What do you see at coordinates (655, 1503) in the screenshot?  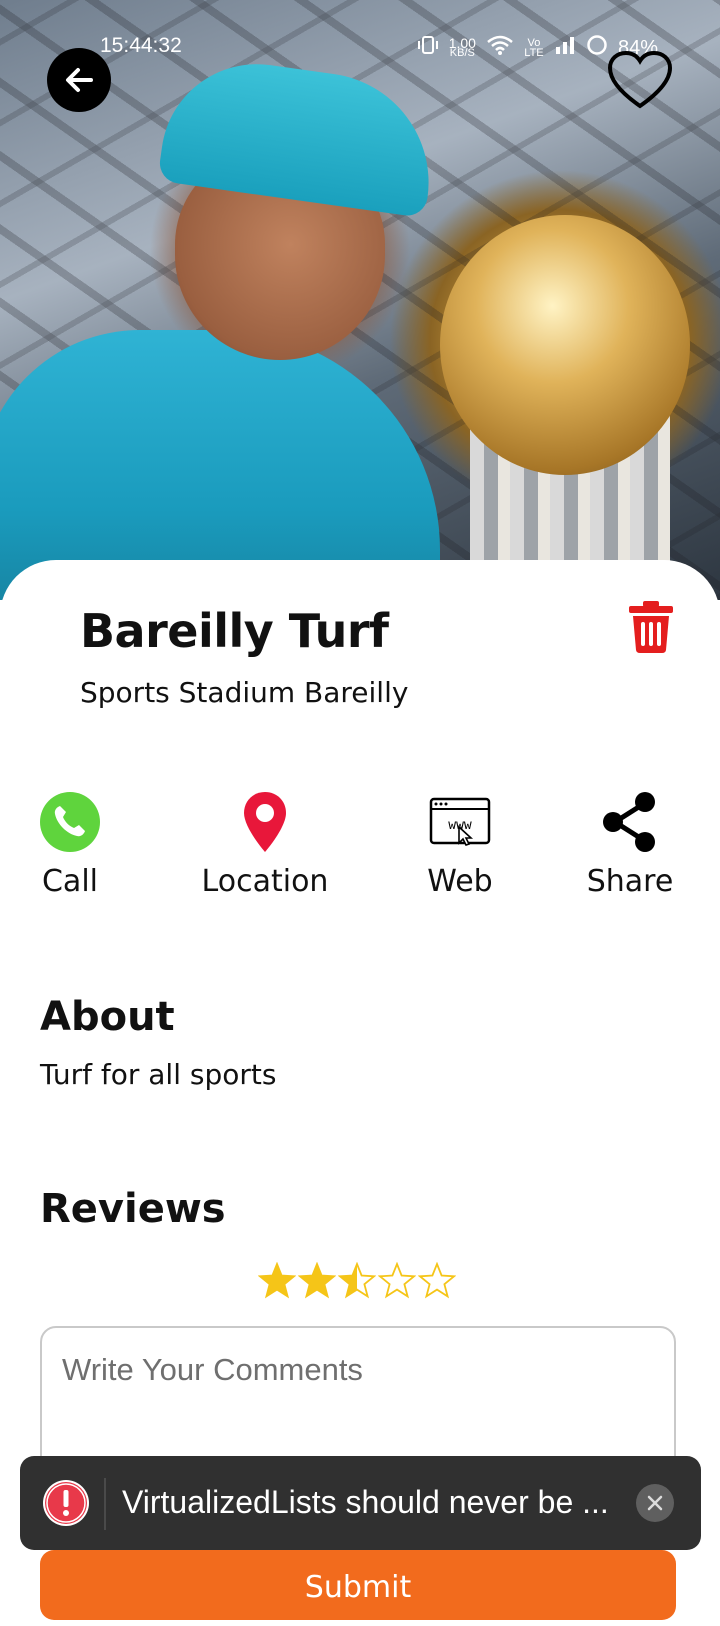 I see `close-icon` at bounding box center [655, 1503].